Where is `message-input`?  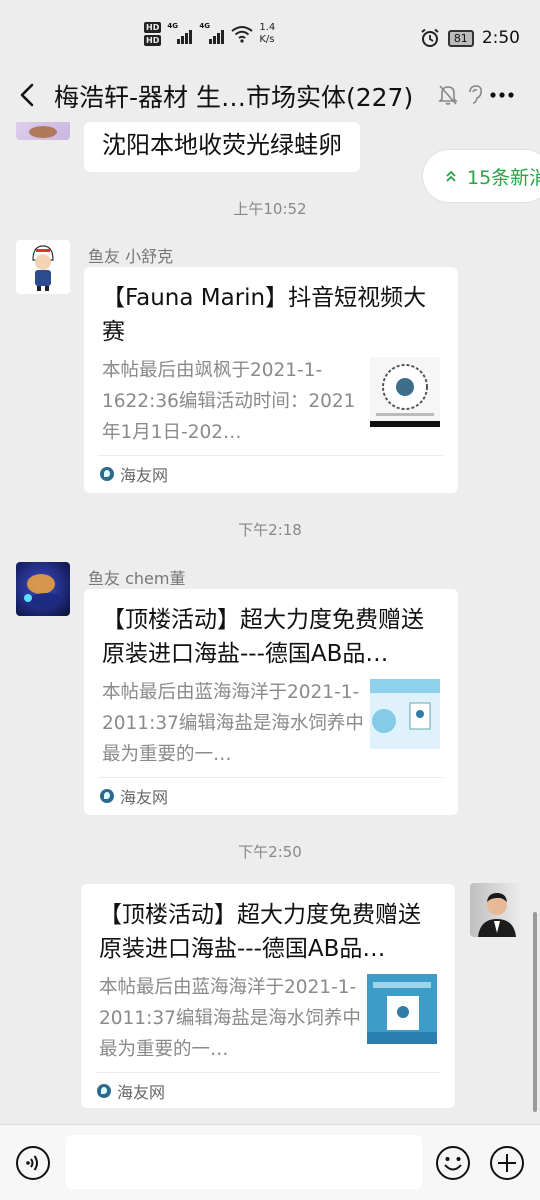
message-input is located at coordinates (244, 1162).